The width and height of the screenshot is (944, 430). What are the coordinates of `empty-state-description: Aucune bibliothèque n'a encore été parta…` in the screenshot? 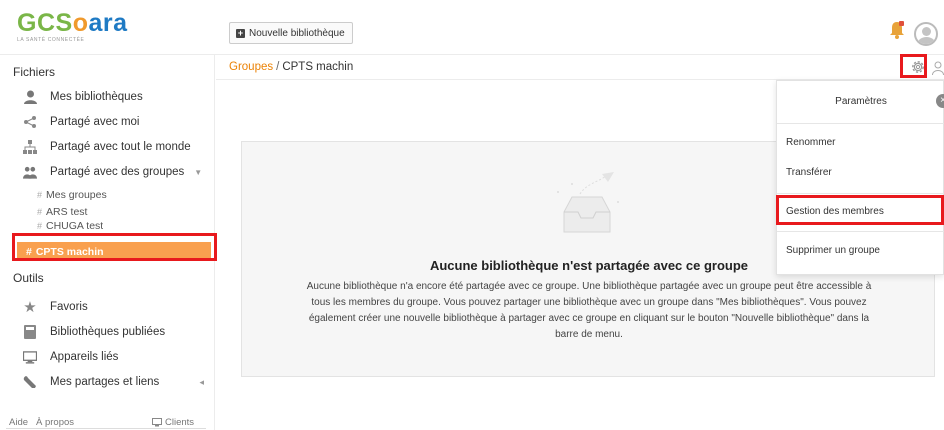 It's located at (589, 310).